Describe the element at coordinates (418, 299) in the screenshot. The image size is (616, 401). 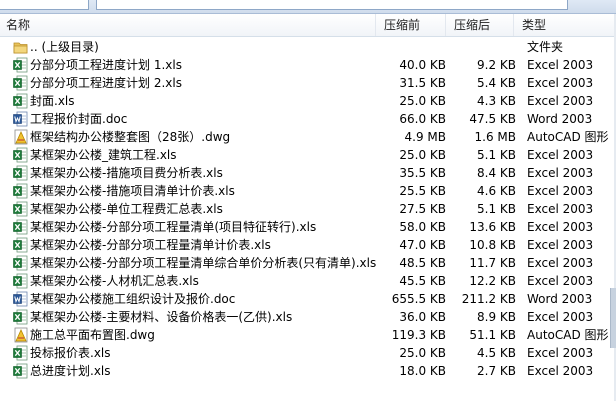
I see `file-size-before: 655.5 KB` at that location.